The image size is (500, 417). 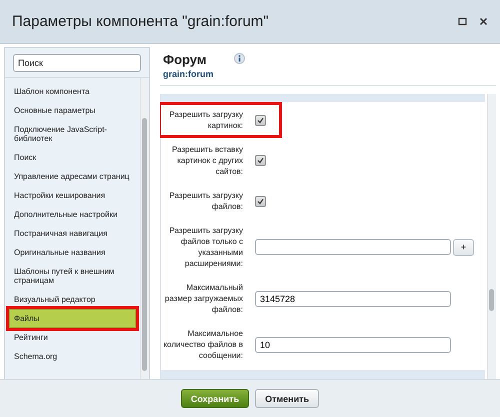 What do you see at coordinates (463, 247) in the screenshot?
I see `add-button: +` at bounding box center [463, 247].